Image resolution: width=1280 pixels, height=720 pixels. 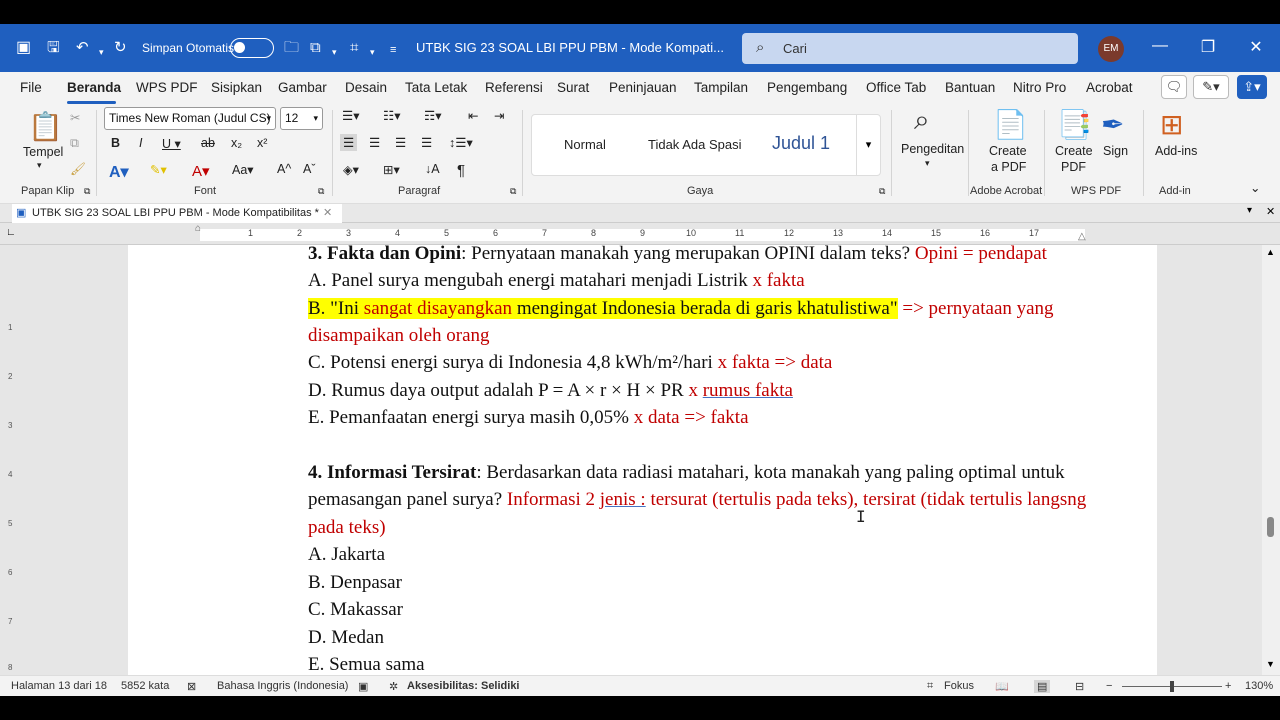 What do you see at coordinates (1228, 686) in the screenshot?
I see `zoom-in-icon: +` at bounding box center [1228, 686].